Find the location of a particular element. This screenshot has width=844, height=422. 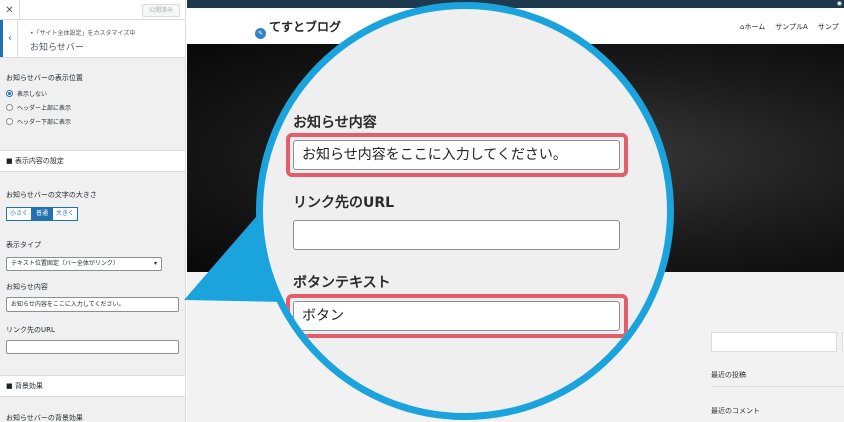

close-icon: ✕ is located at coordinates (10, 10).